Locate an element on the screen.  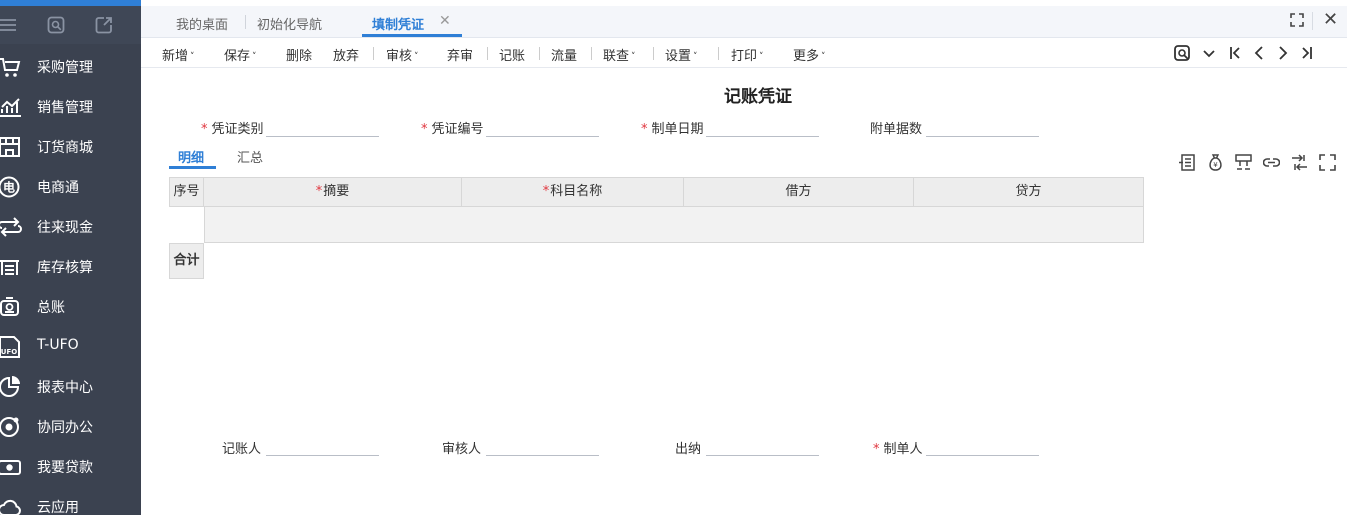
tab-detail: 明细 is located at coordinates (191, 156).